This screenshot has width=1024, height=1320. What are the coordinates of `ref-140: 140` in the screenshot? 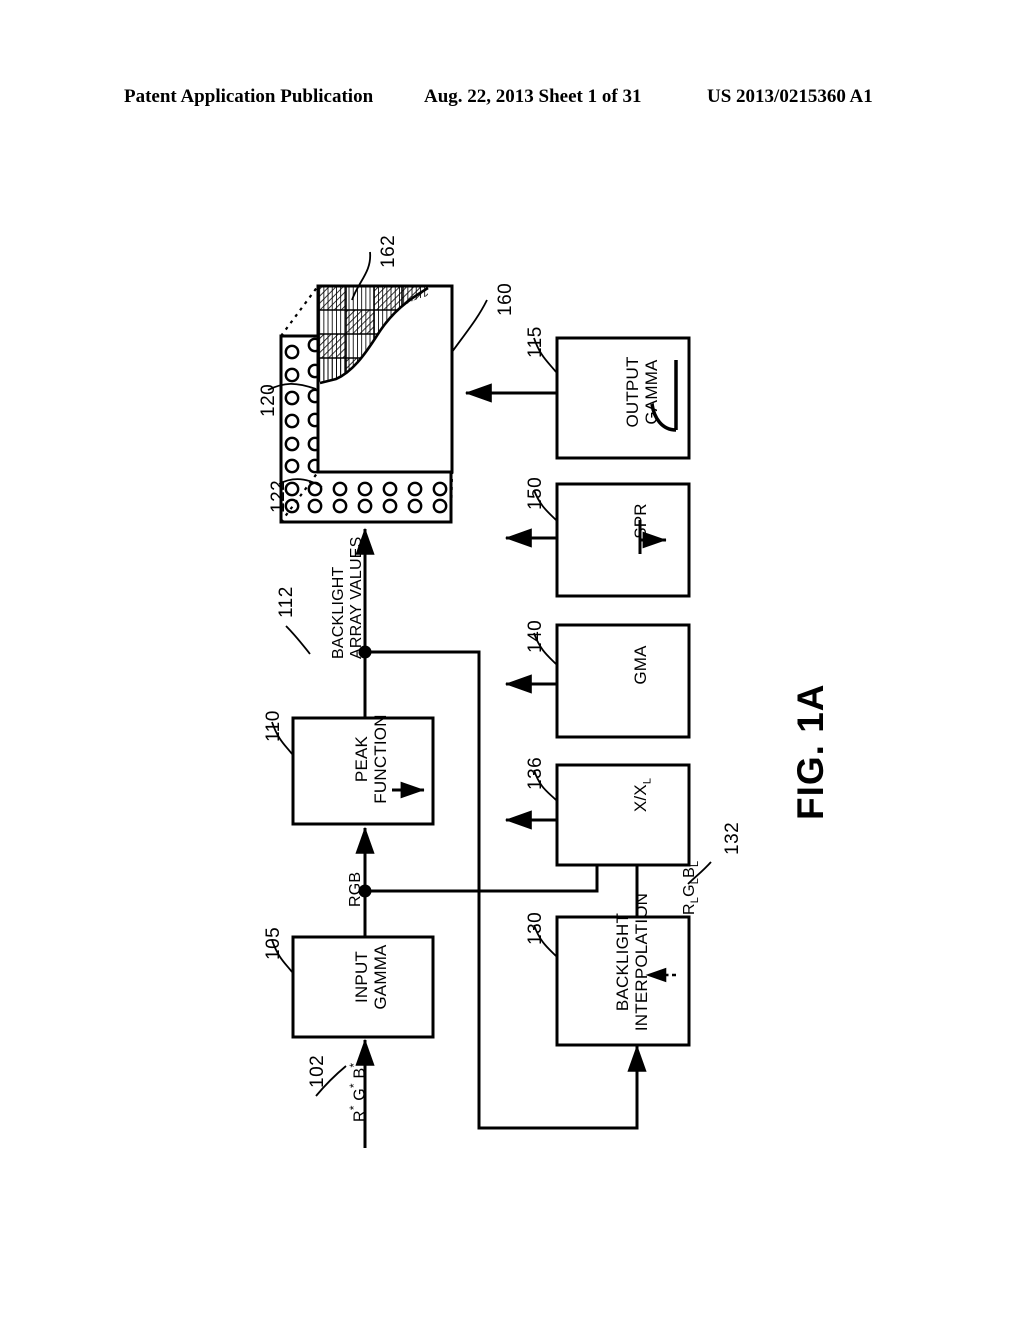 It's located at (535, 636).